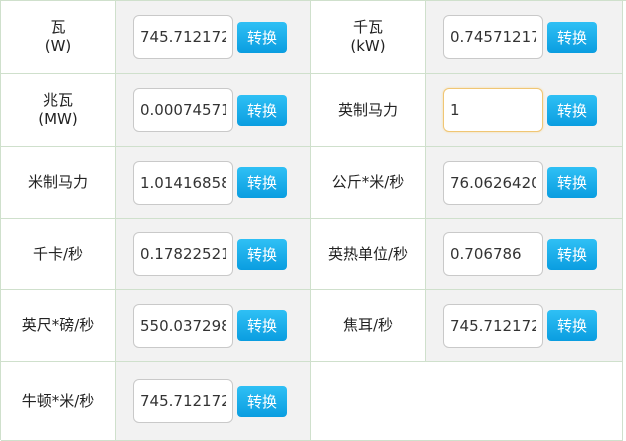  I want to click on joule-per-sec-convert-button: 转换, so click(572, 325).